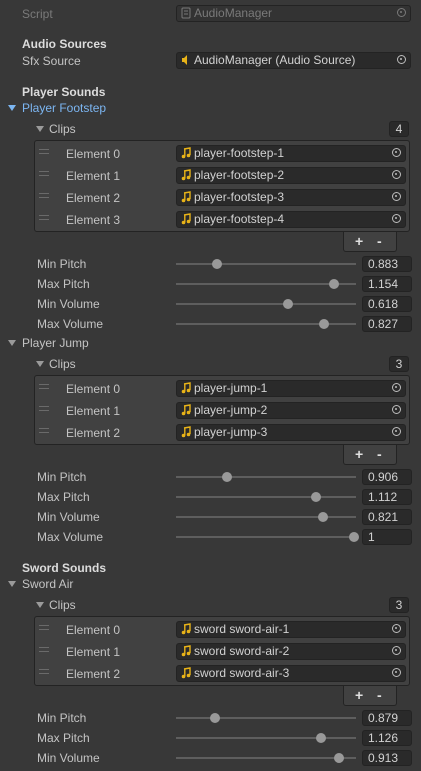  I want to click on player-jump-foldout: Player Jump, so click(55, 343).